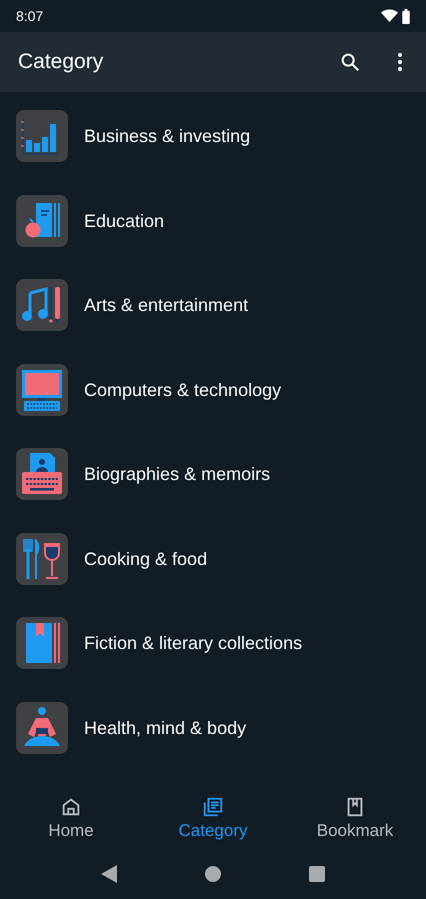  I want to click on category-label: Business & investing, so click(167, 136).